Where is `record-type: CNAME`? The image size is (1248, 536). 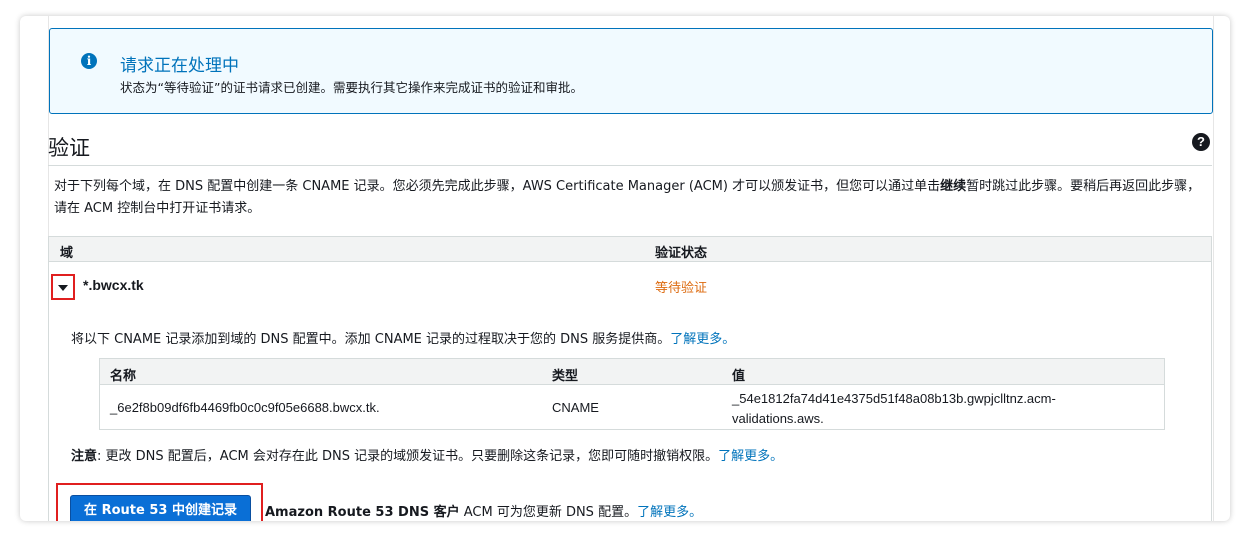
record-type: CNAME is located at coordinates (575, 407).